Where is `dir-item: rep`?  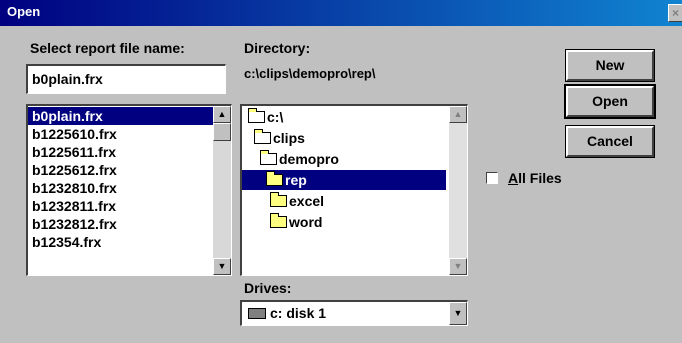
dir-item: rep is located at coordinates (344, 180).